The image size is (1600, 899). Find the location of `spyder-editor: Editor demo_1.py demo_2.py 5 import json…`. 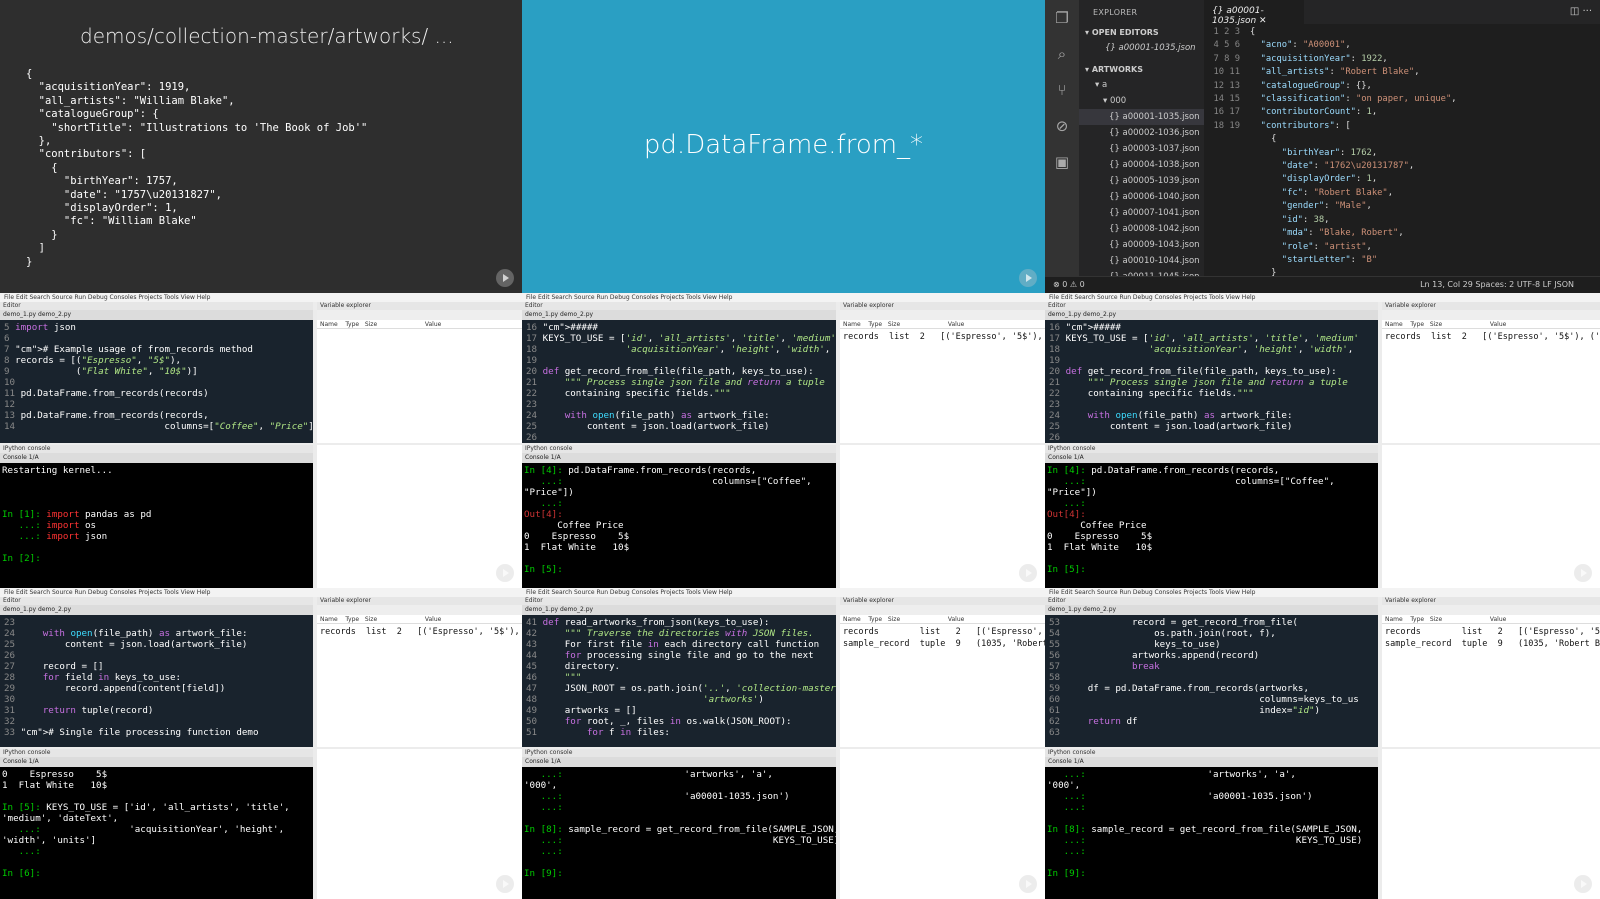

spyder-editor: Editor demo_1.py demo_2.py 5 import json… is located at coordinates (156, 372).